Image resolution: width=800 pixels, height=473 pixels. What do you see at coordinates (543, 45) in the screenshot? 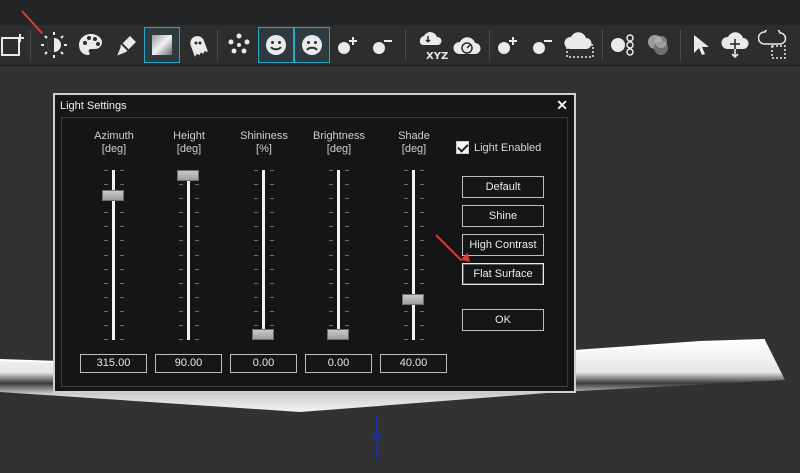
I see `remove-cloud-point-button` at bounding box center [543, 45].